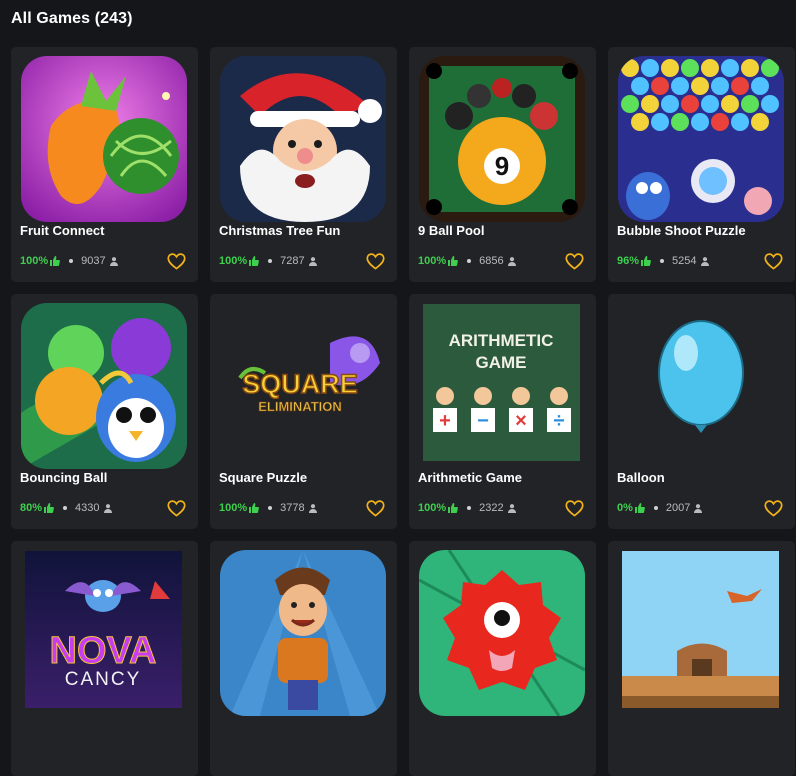 The width and height of the screenshot is (796, 776). What do you see at coordinates (300, 384) in the screenshot?
I see `square-logo-text: SQUARE` at bounding box center [300, 384].